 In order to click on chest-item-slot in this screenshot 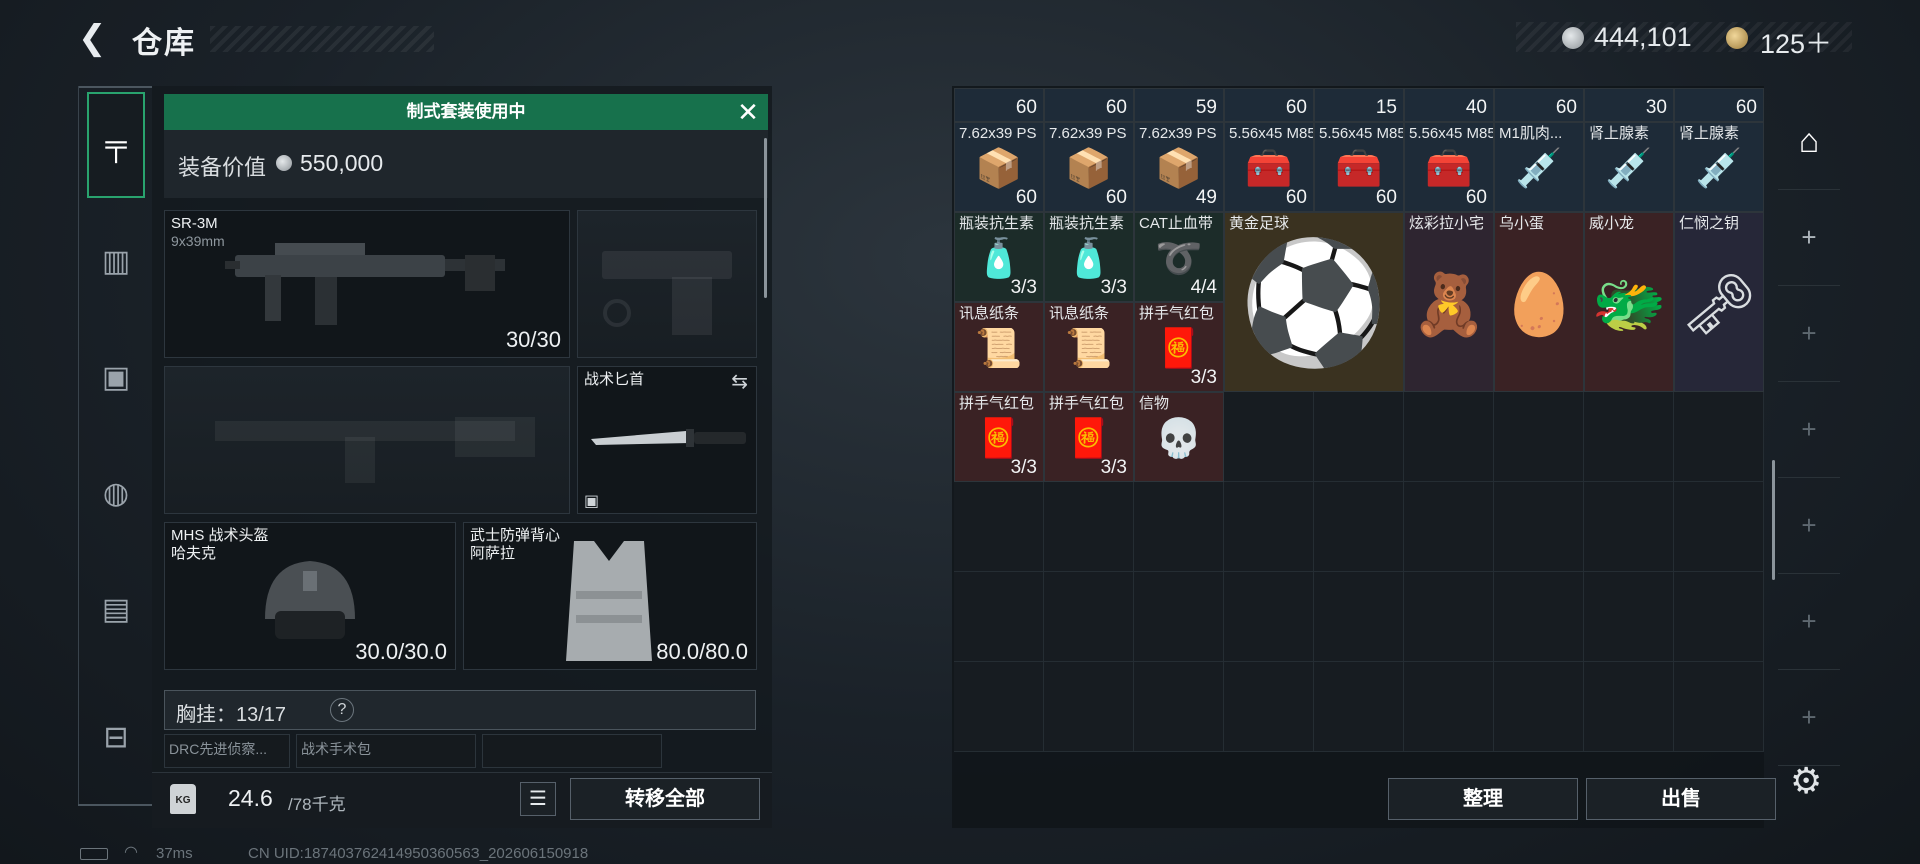, I will do `click(572, 751)`.